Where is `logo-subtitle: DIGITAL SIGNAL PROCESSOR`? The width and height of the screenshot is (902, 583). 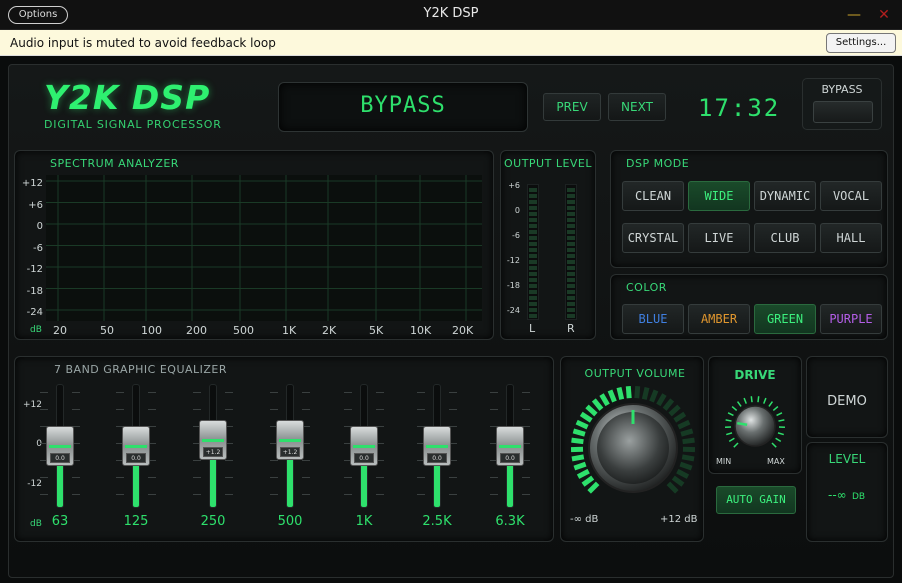
logo-subtitle: DIGITAL SIGNAL PROCESSOR is located at coordinates (133, 124).